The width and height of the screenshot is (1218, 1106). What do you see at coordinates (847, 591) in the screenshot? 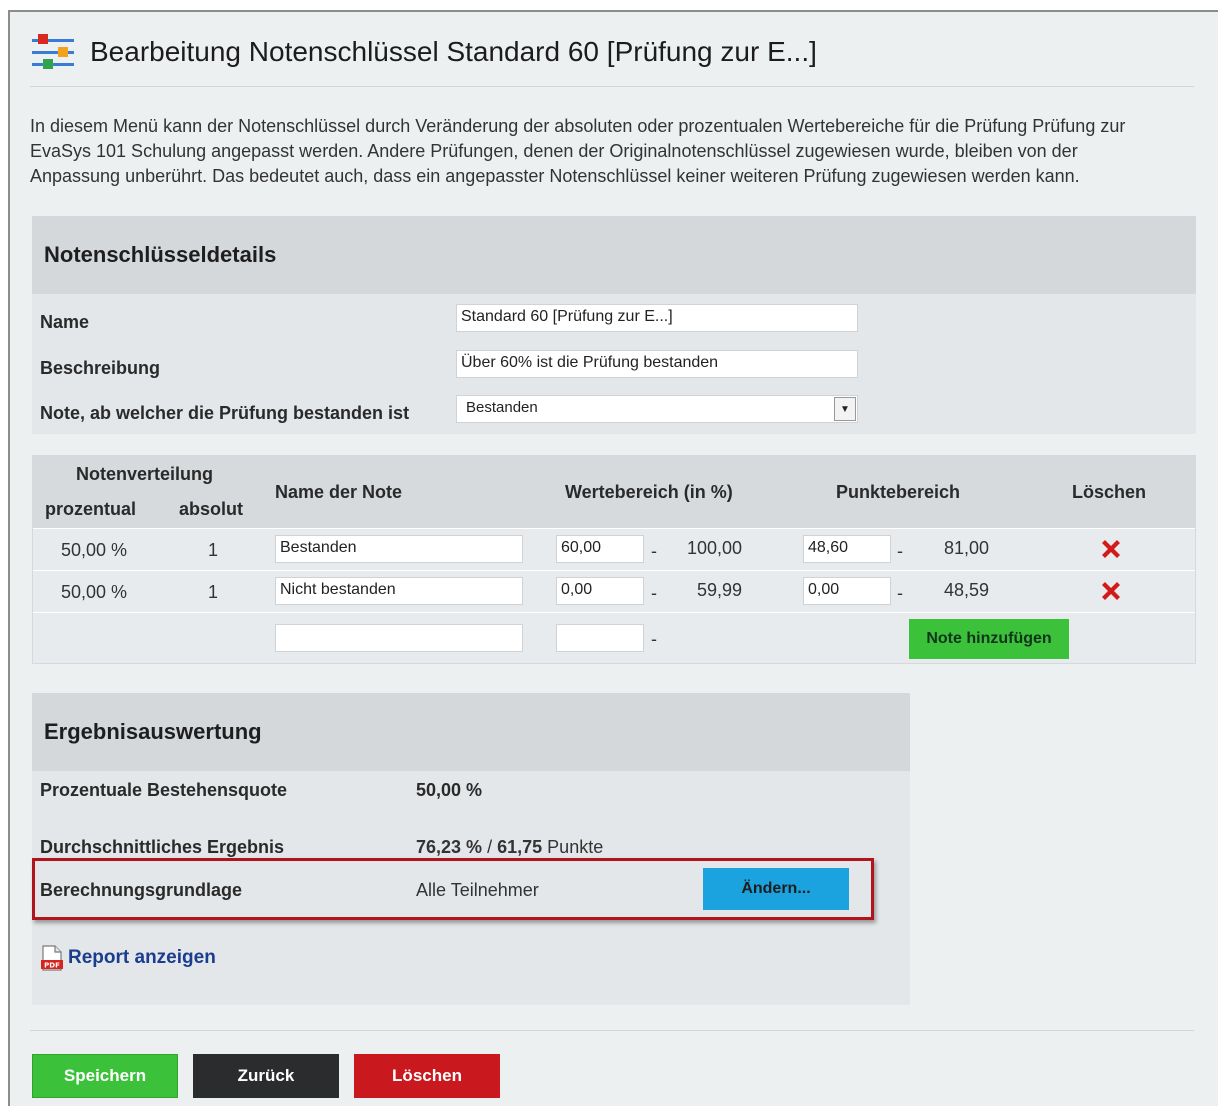
I see `points-from-input: 0,00` at bounding box center [847, 591].